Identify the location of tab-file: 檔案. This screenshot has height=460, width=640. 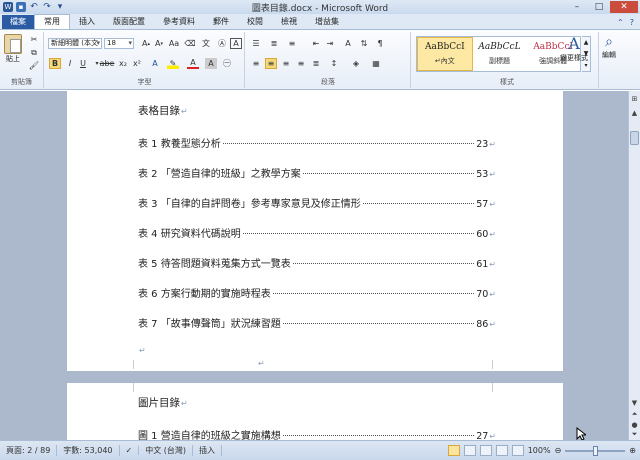
(18, 22).